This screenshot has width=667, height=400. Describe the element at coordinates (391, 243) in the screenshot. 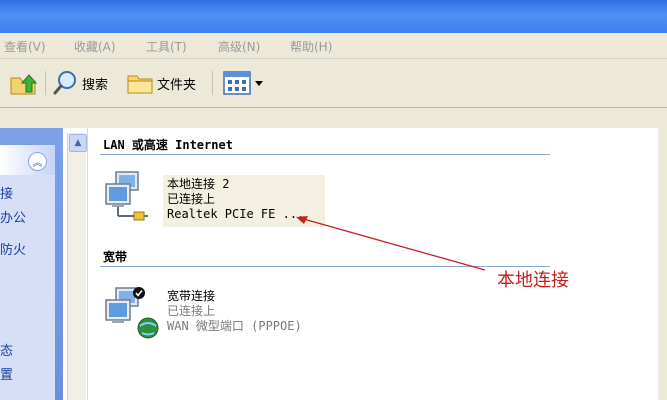

I see `annotation-arrow` at that location.